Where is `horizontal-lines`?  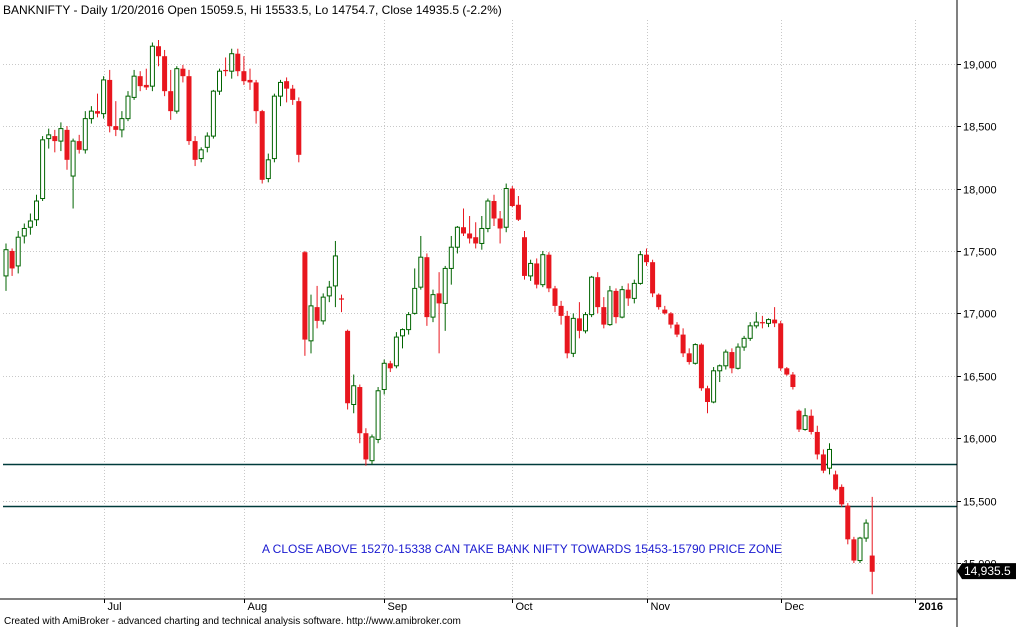
horizontal-lines is located at coordinates (480, 485).